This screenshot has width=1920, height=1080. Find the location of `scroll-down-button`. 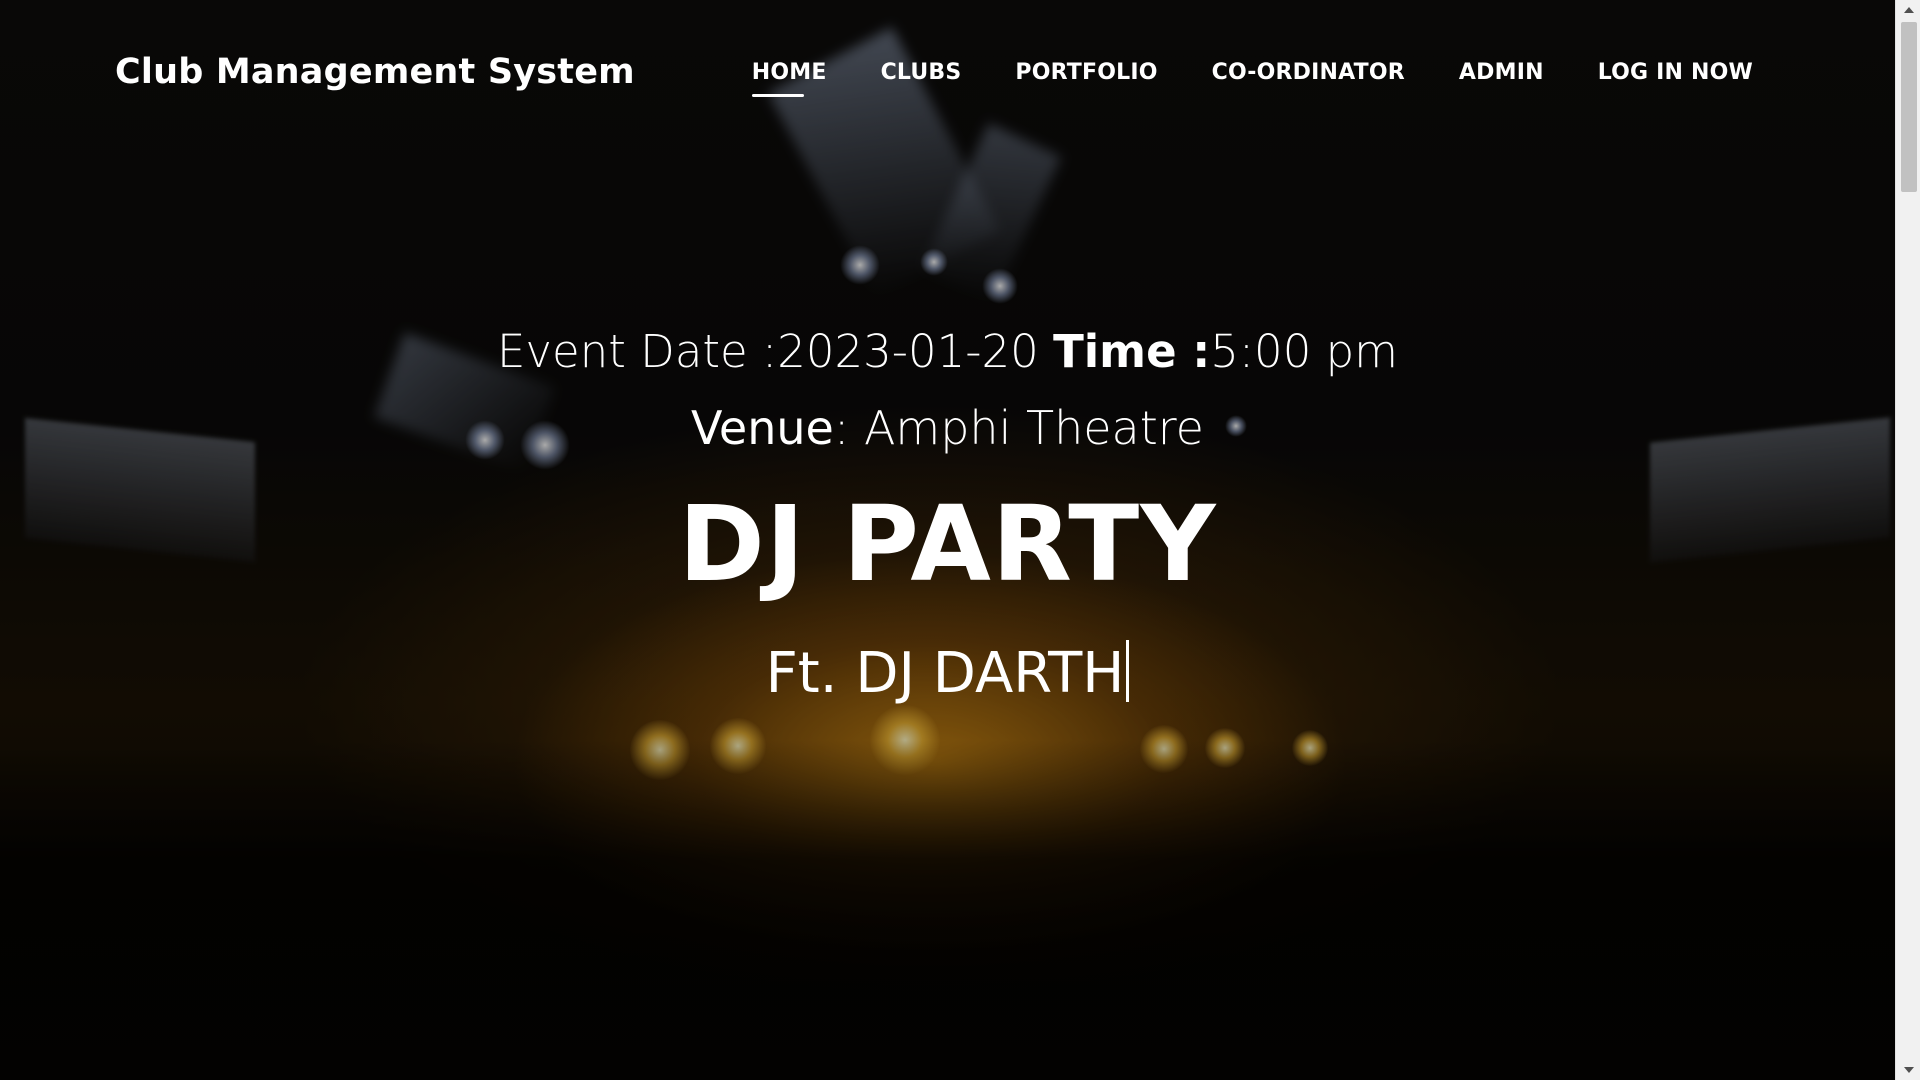

scroll-down-button is located at coordinates (1908, 1070).